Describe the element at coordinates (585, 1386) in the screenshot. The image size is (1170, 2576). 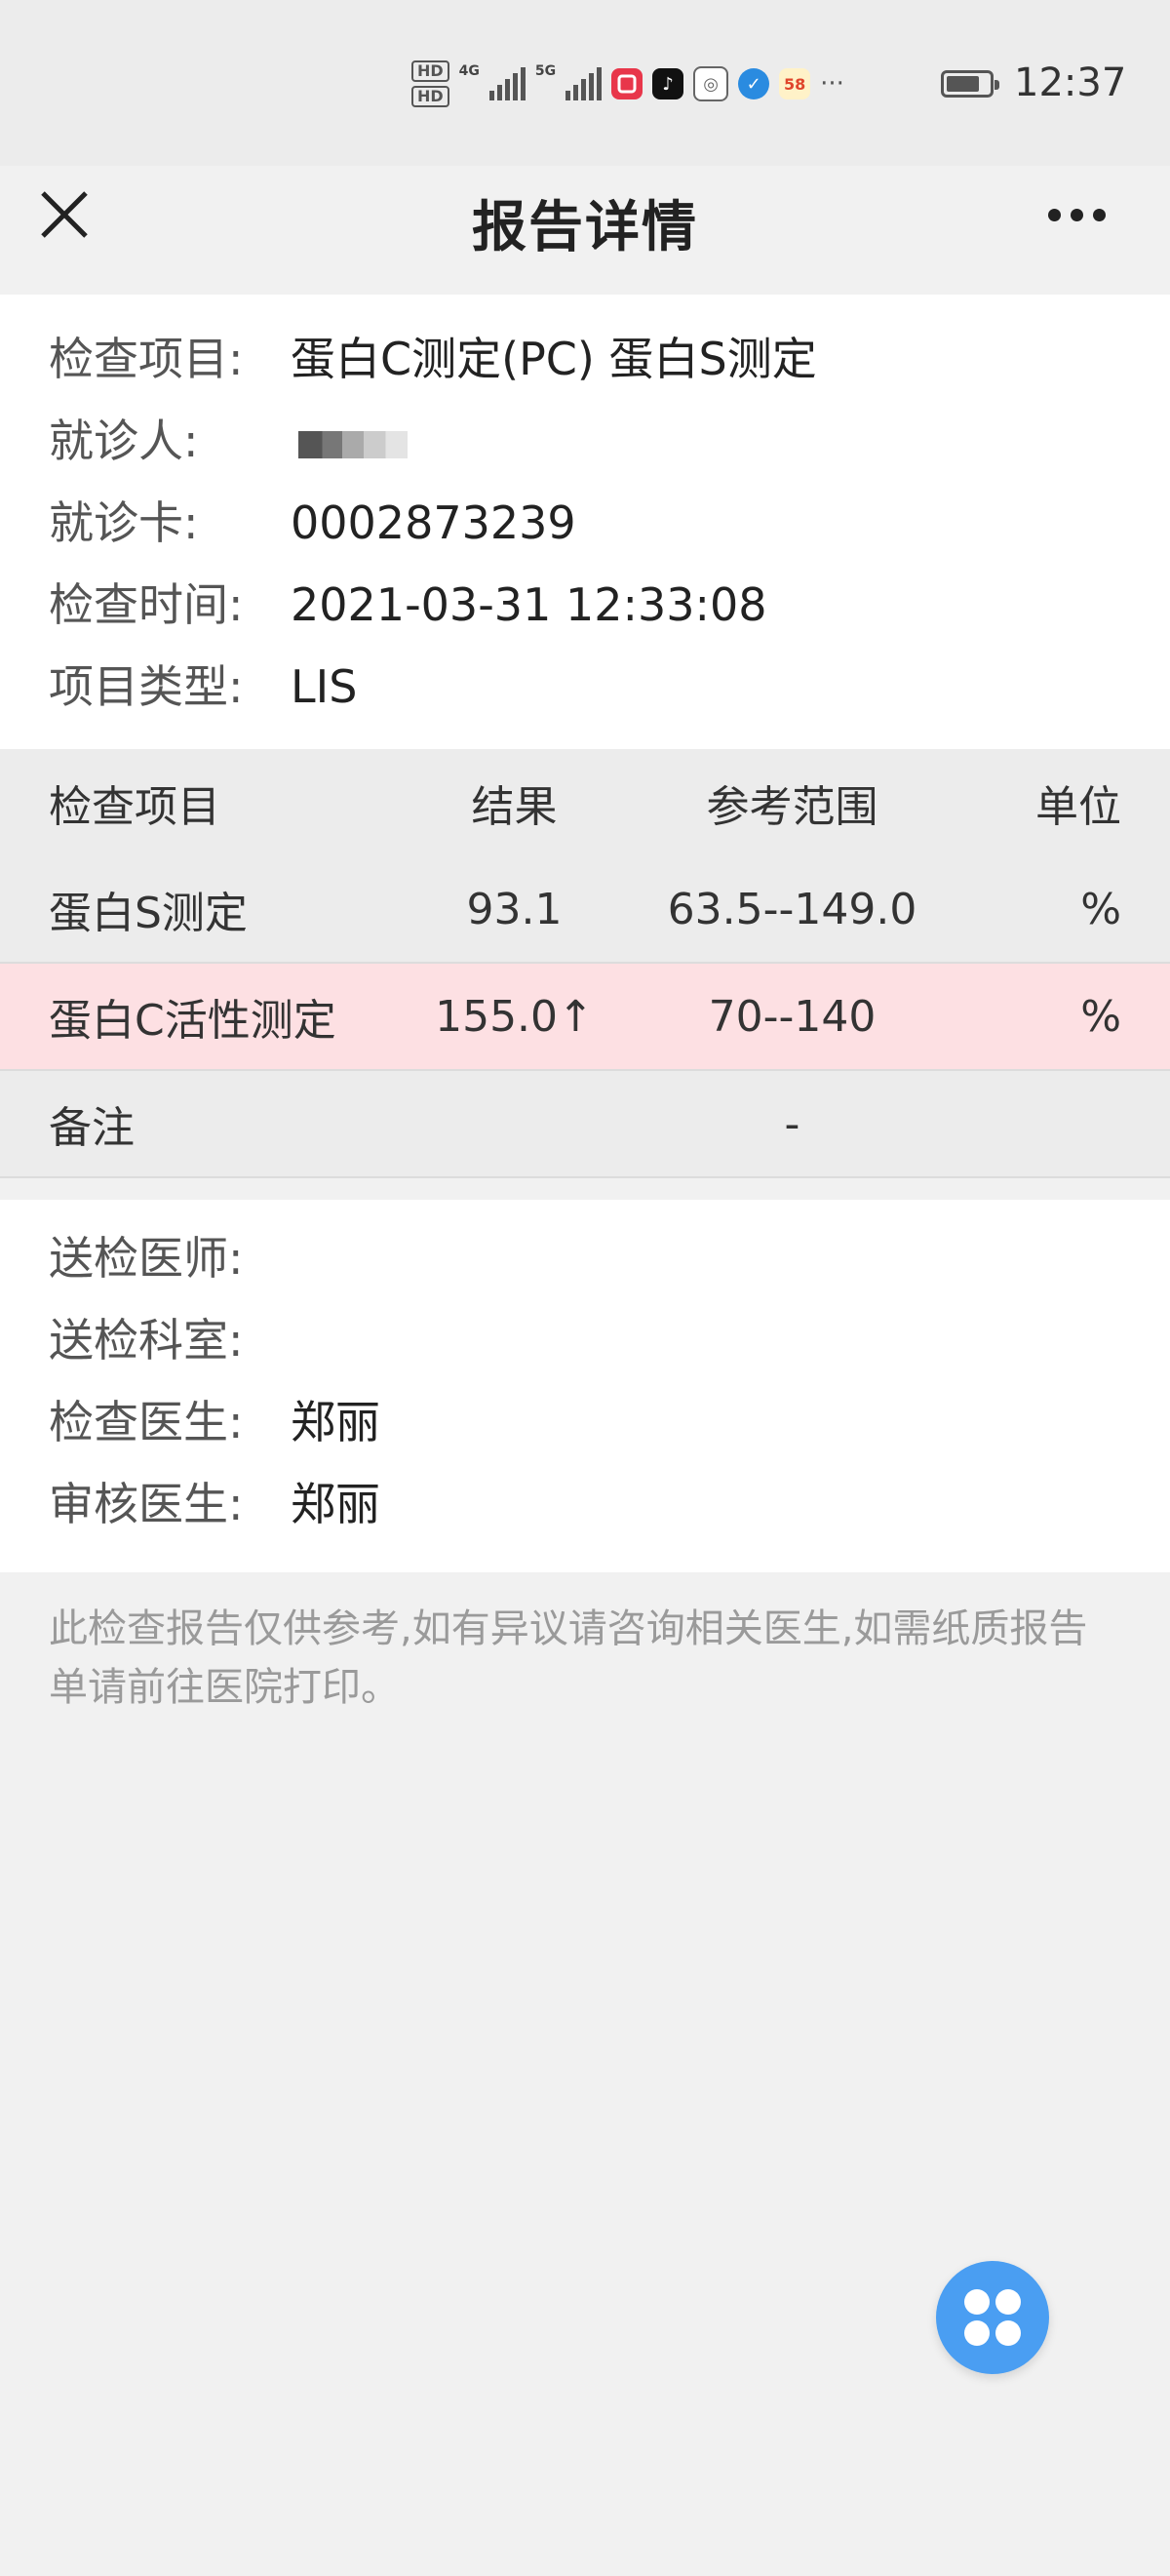
I see `doctor-info-card: 送检医师: 送检科室: 检查医生: 郑丽 审核医生: 郑丽` at that location.